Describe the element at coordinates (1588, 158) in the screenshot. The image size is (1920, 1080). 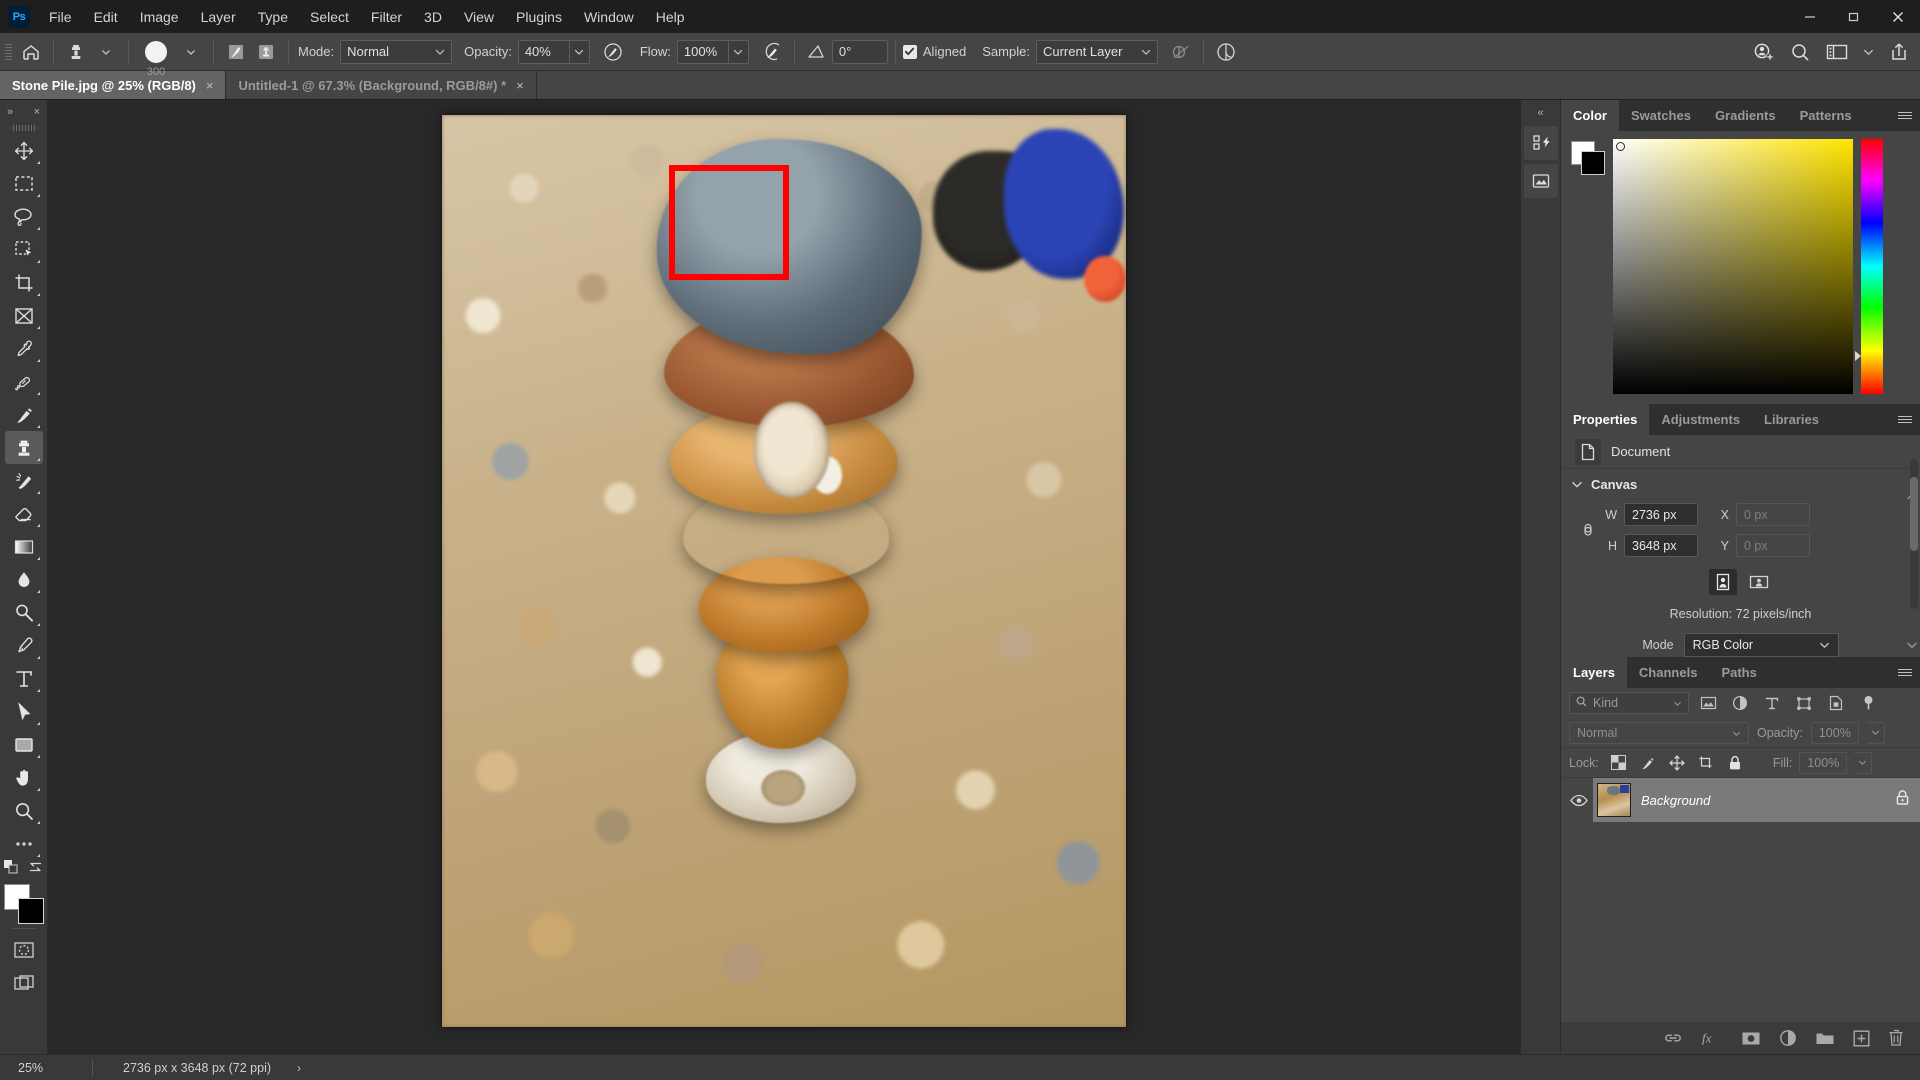
I see `color-panel-swatches` at that location.